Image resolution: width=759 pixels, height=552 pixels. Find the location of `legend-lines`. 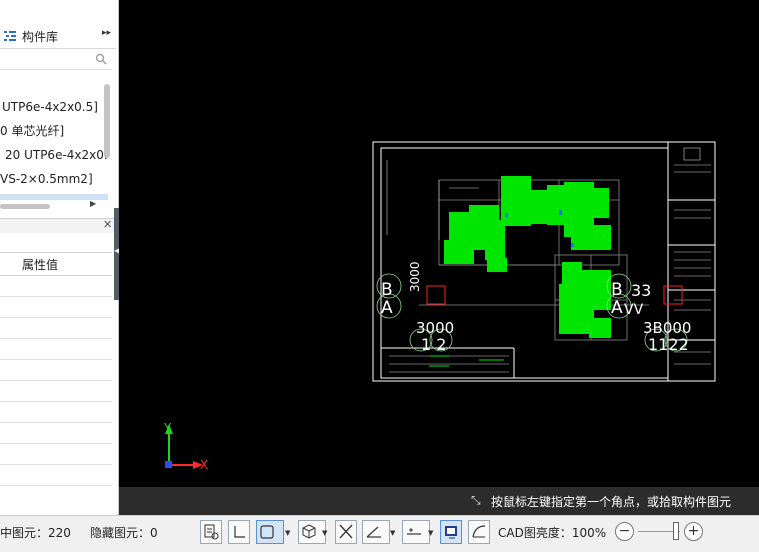

legend-lines is located at coordinates (466, 361).